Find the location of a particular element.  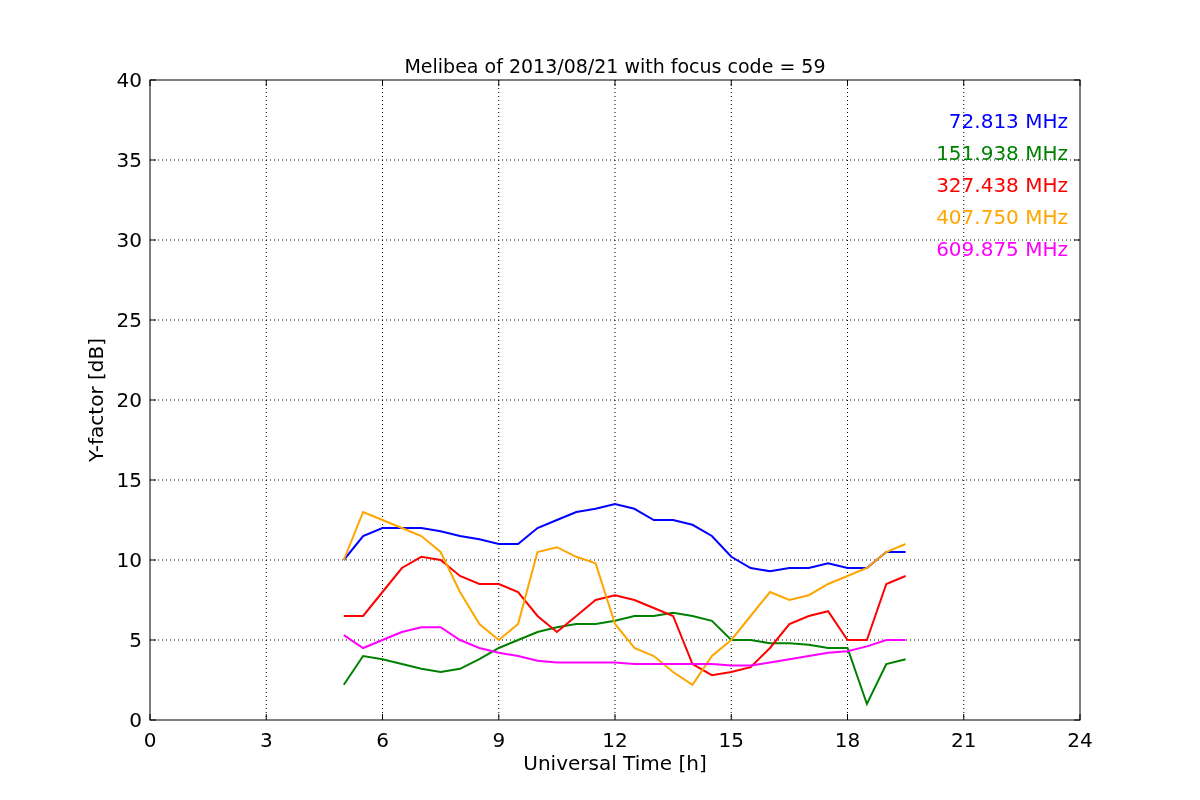

x-tick-label: 12 is located at coordinates (615, 740).